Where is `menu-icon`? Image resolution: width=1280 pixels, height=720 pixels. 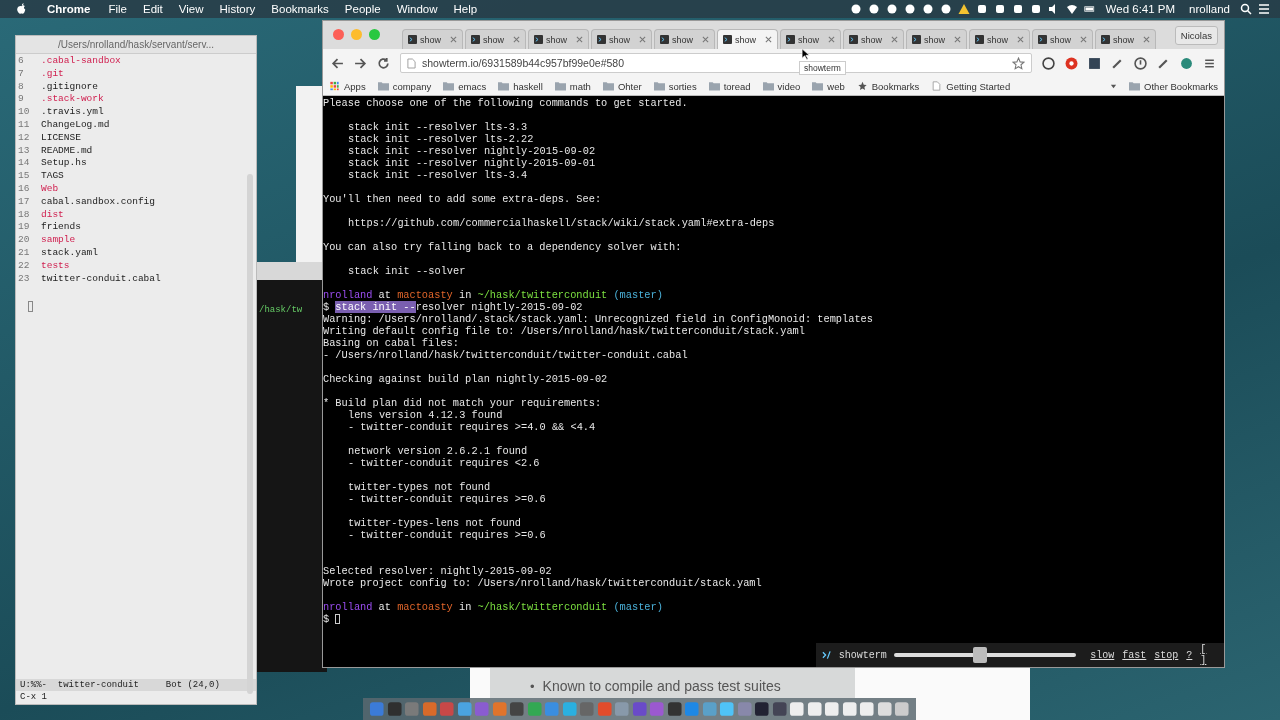
menu-icon is located at coordinates (1209, 63).